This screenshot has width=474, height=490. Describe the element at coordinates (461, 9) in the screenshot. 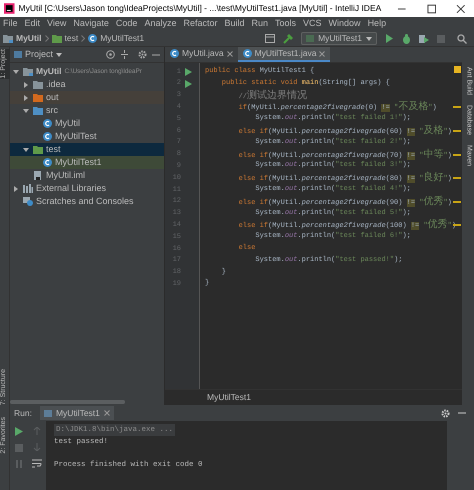

I see `close-icon` at that location.